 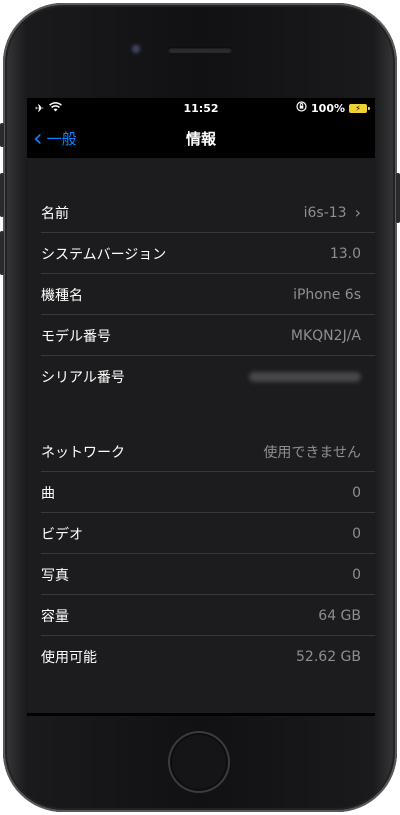 I want to click on row-photos: 写真 0, so click(x=201, y=574).